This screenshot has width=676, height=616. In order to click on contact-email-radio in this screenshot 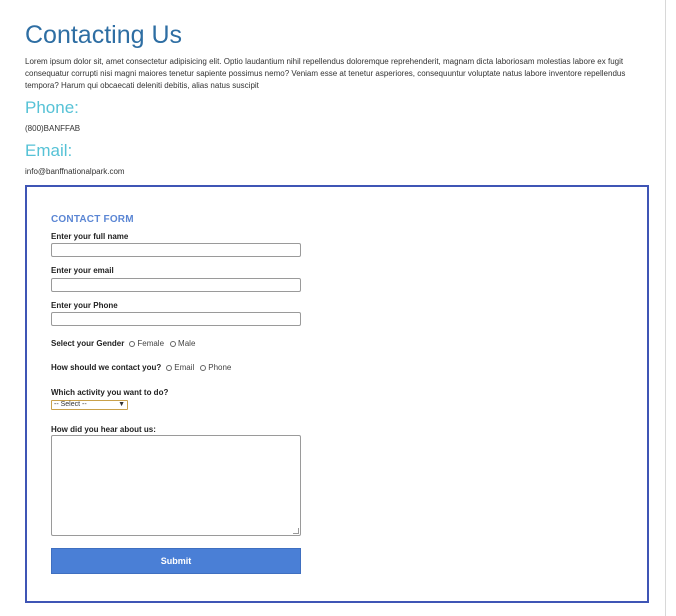, I will do `click(169, 367)`.